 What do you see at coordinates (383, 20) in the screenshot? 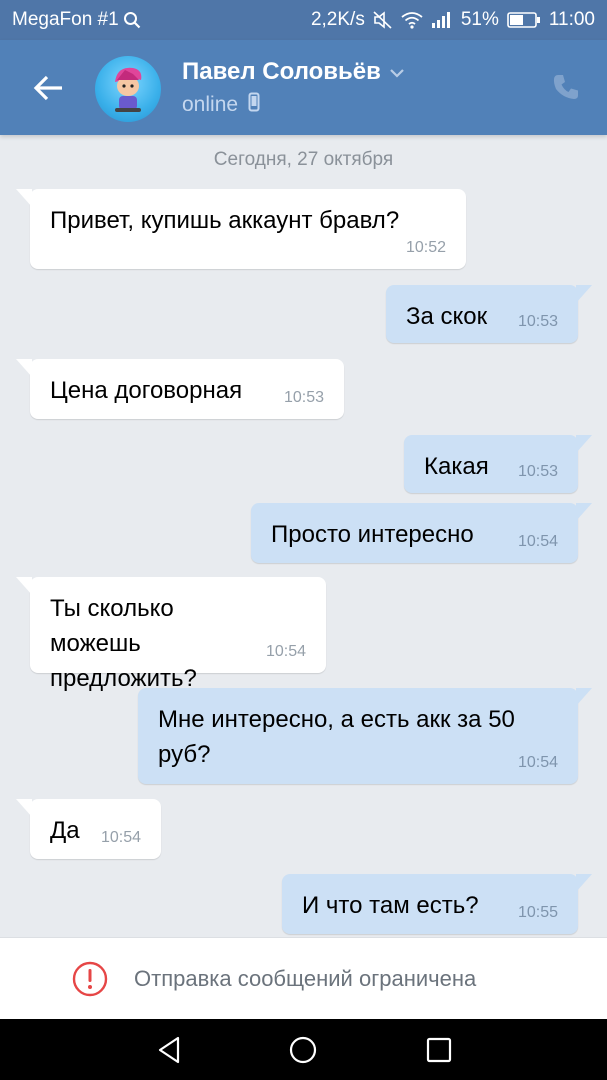
I see `mute-icon` at bounding box center [383, 20].